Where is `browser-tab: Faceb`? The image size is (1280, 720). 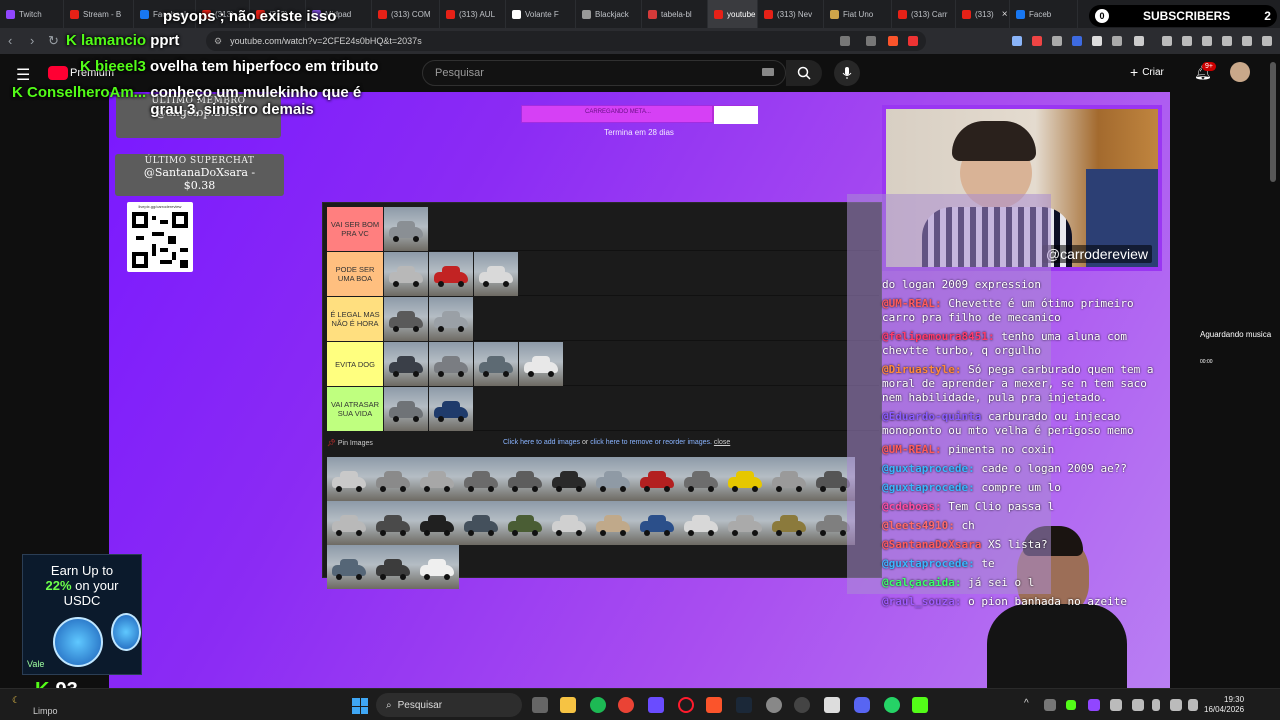 browser-tab: Faceb is located at coordinates (1044, 14).